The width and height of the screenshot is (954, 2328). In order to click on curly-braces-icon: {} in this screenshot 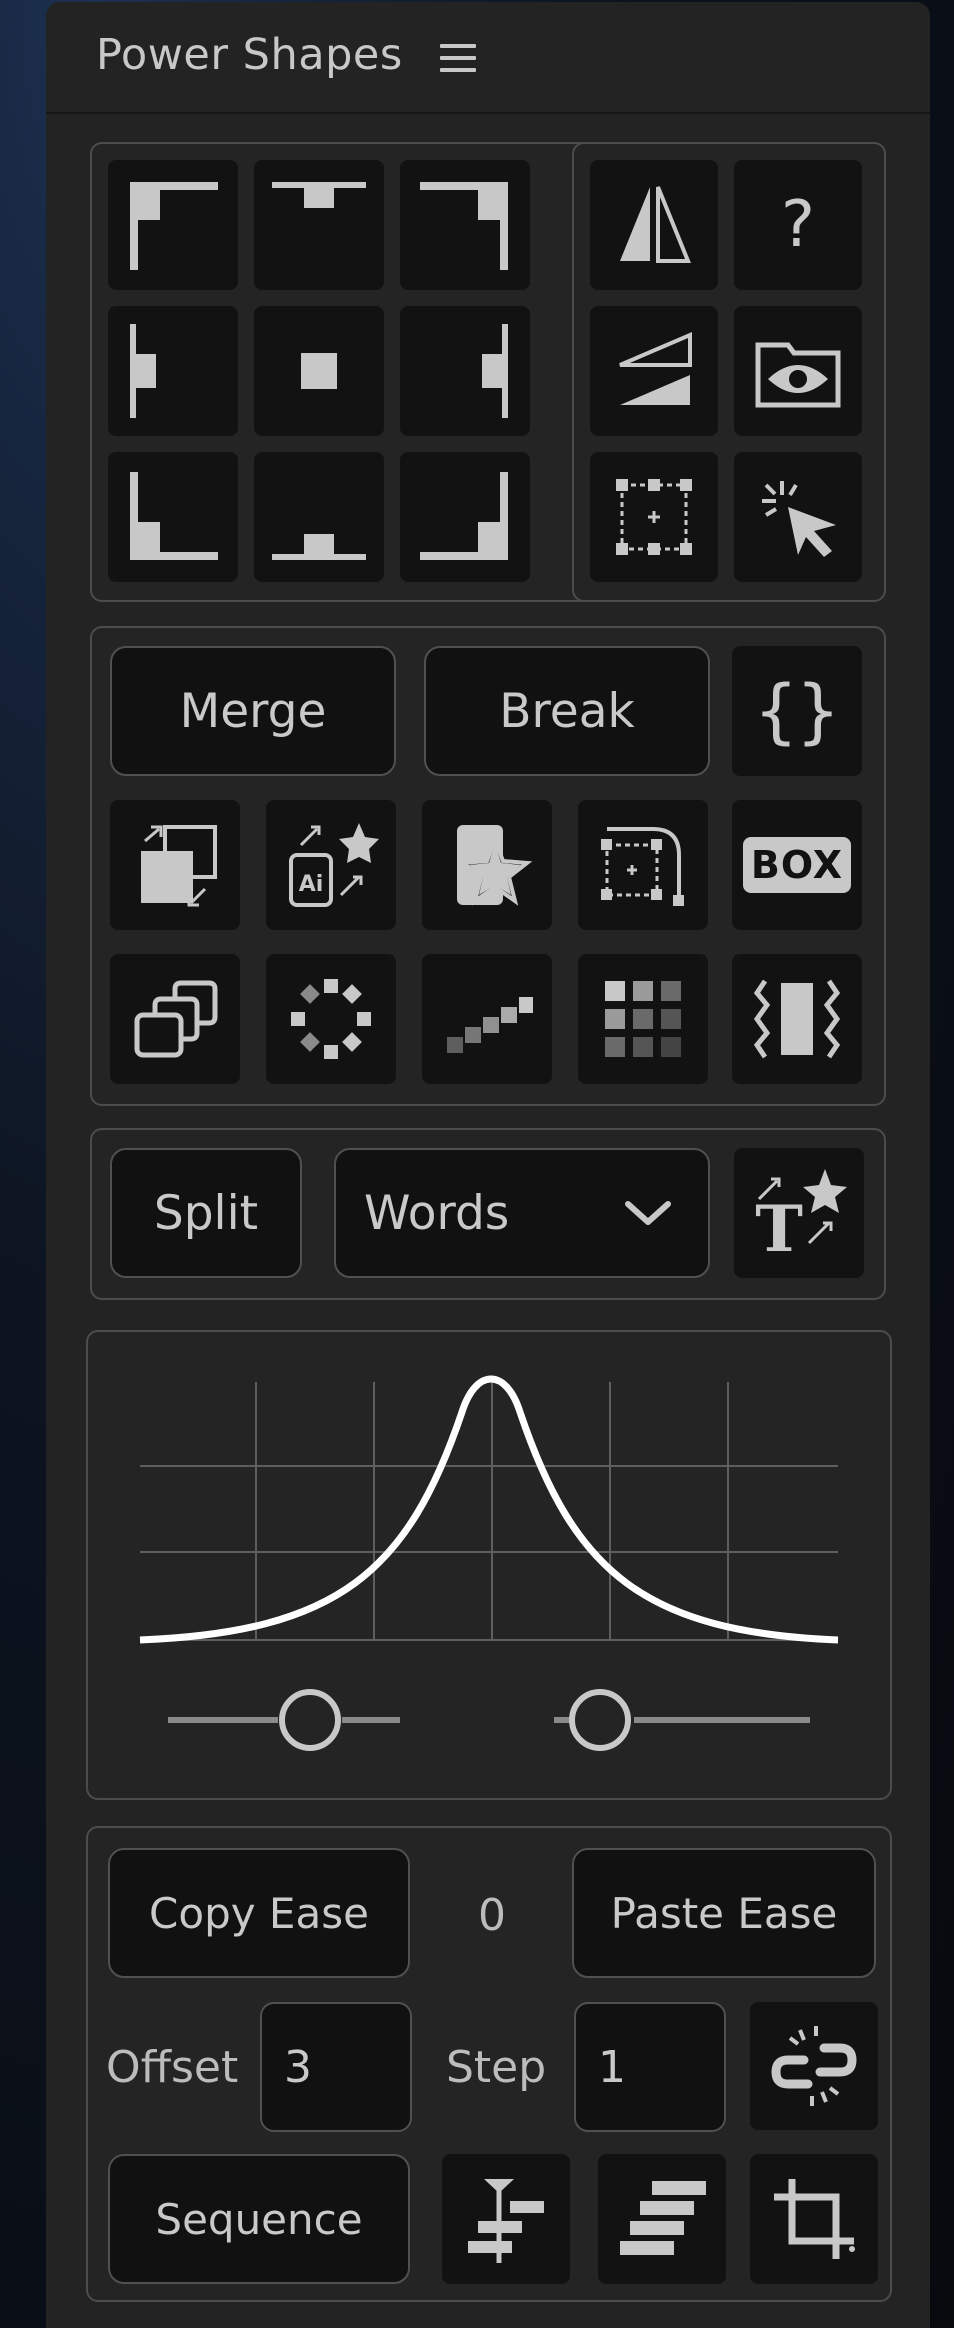, I will do `click(797, 711)`.